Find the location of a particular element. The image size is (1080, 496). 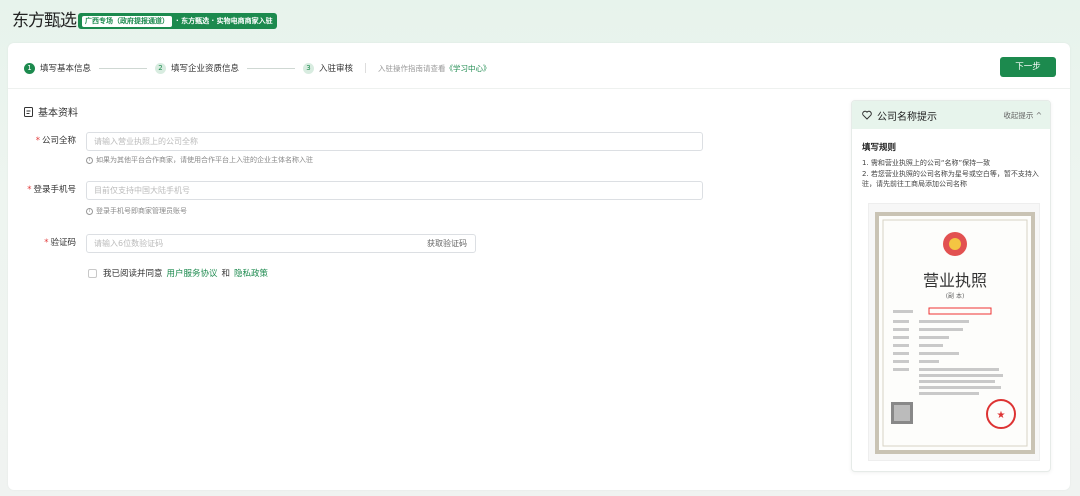

license-title: 营业执照 is located at coordinates (955, 280).